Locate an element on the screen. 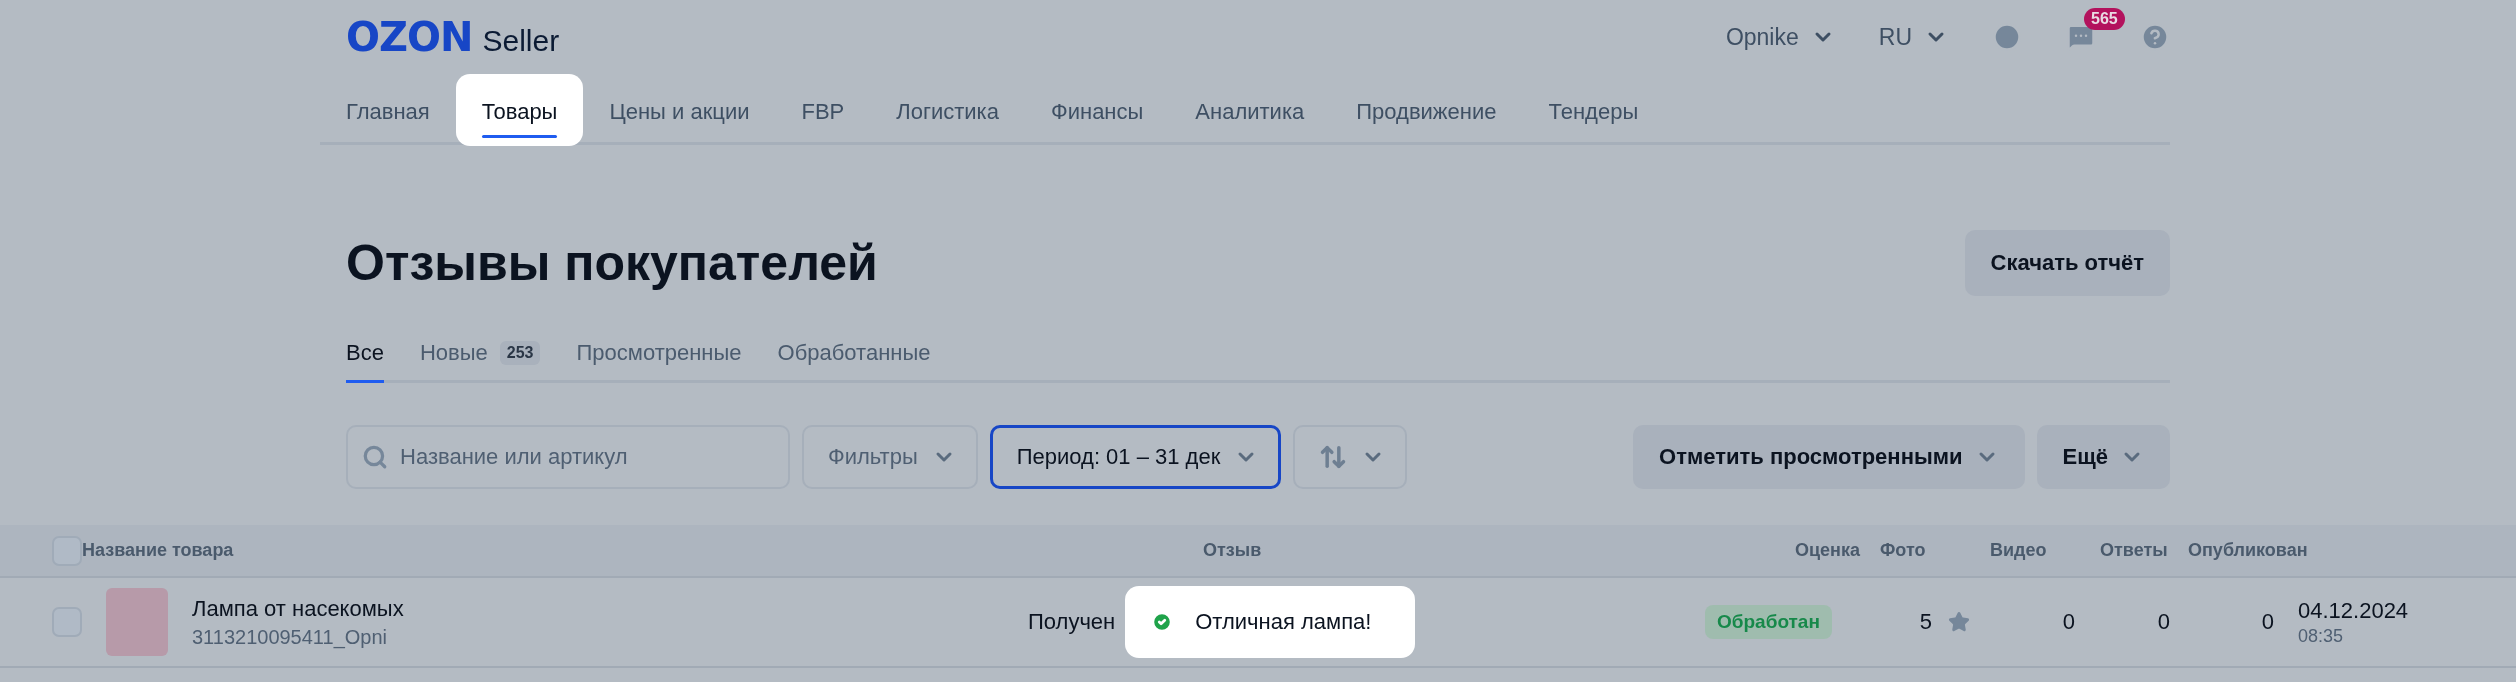 The image size is (2516, 682). search-field: Название или артикул is located at coordinates (568, 457).